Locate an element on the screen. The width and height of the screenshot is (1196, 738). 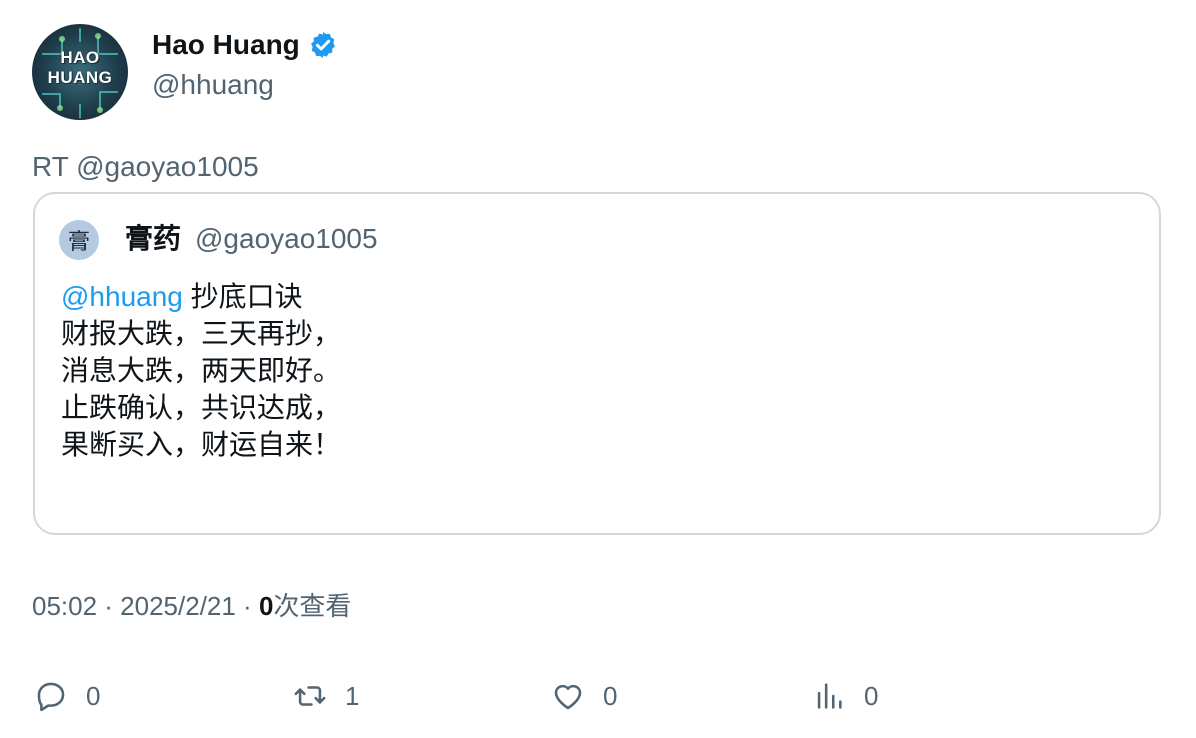
views-count: 0 is located at coordinates (871, 695).